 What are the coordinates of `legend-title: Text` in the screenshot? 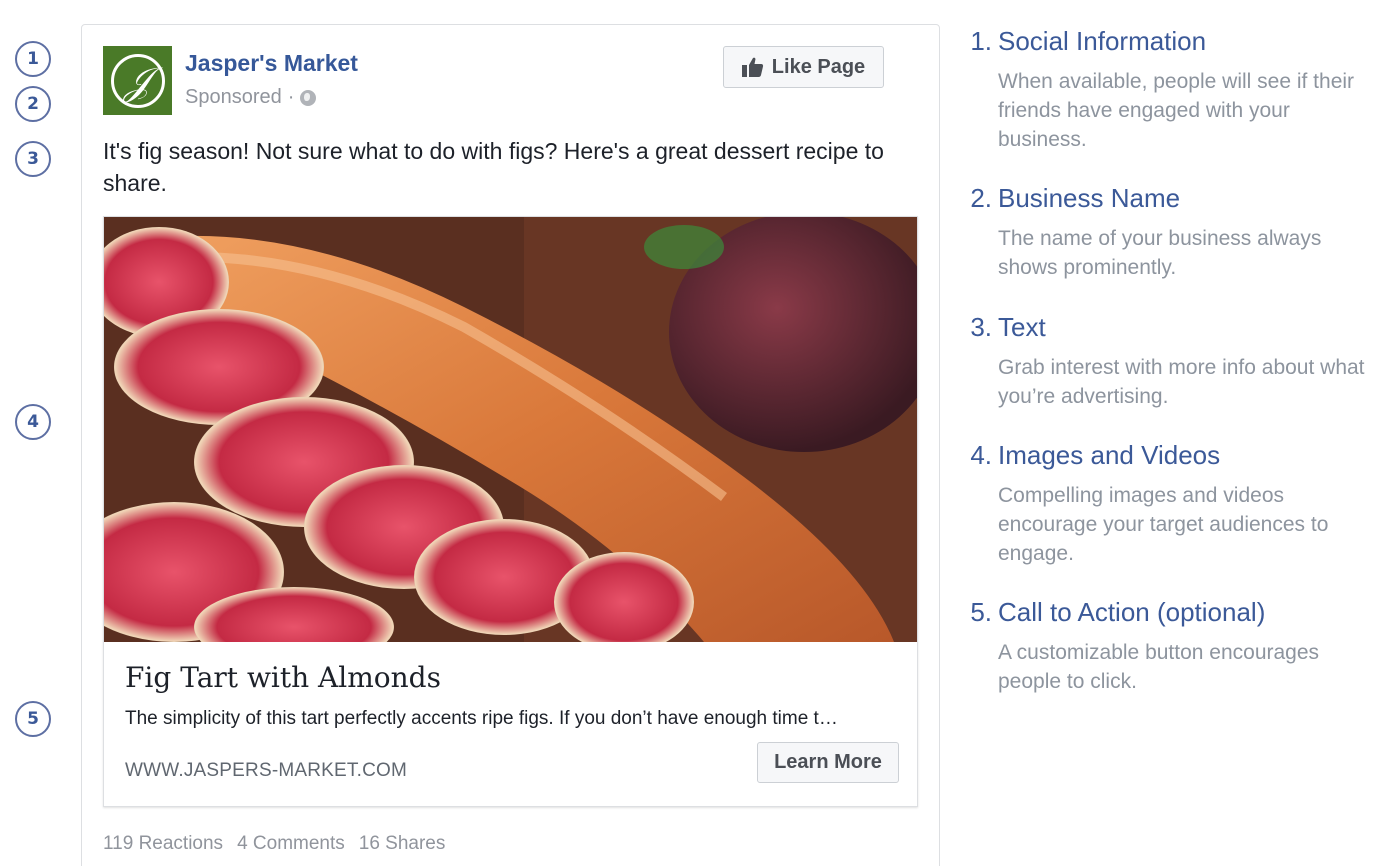 It's located at (1022, 327).